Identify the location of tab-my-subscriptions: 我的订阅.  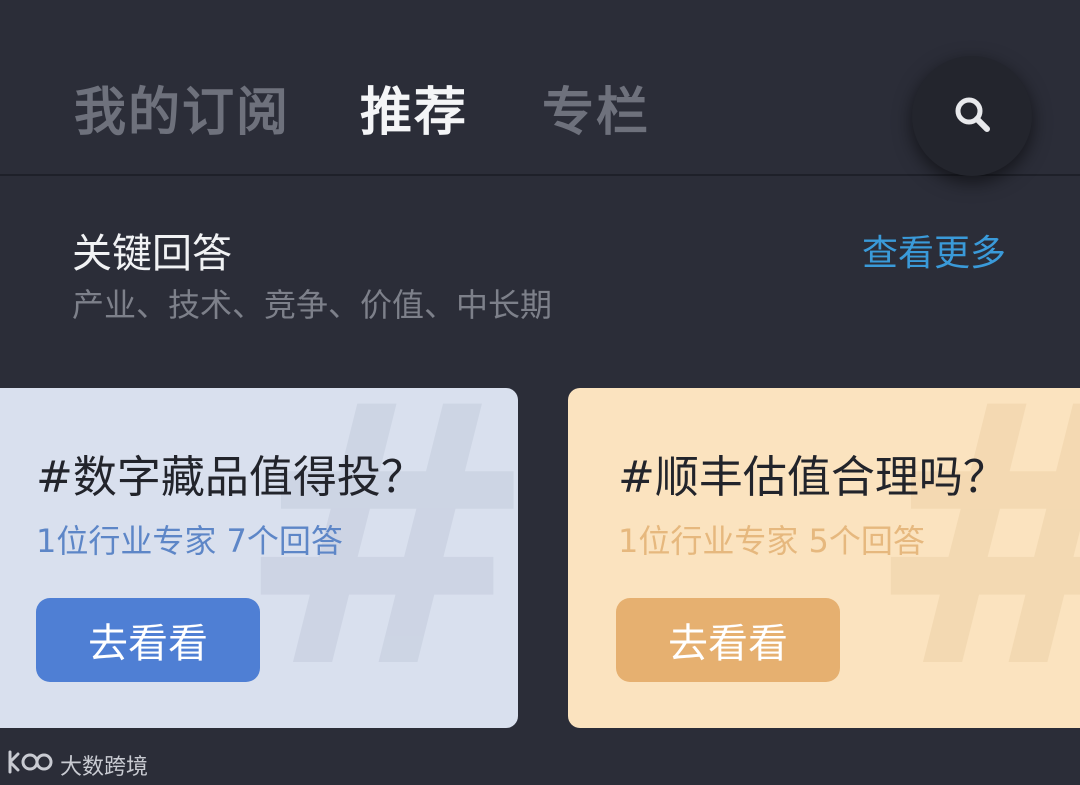
(182, 113).